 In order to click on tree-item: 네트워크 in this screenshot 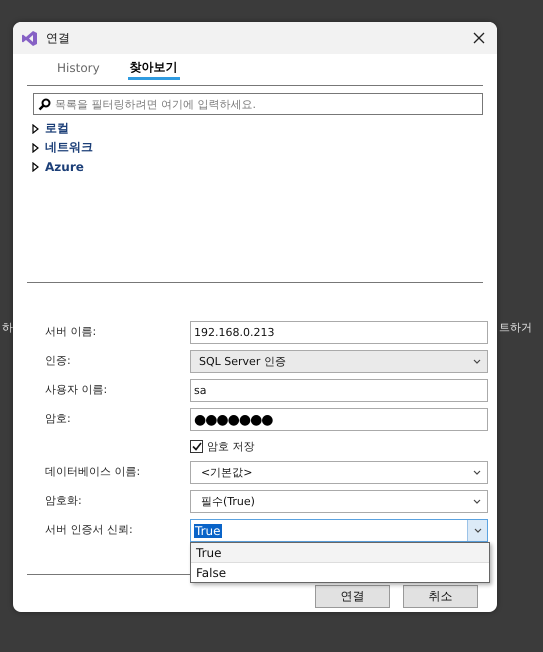, I will do `click(69, 147)`.